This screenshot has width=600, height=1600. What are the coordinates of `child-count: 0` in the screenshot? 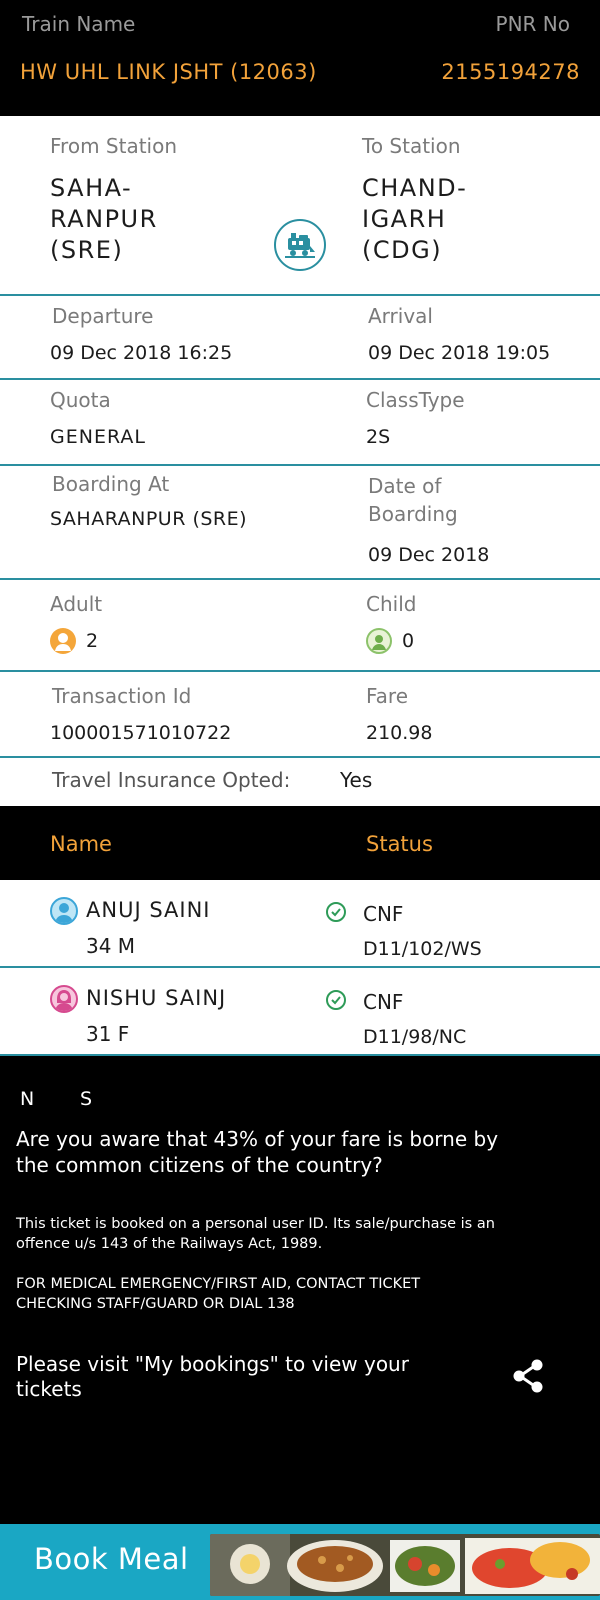 It's located at (408, 641).